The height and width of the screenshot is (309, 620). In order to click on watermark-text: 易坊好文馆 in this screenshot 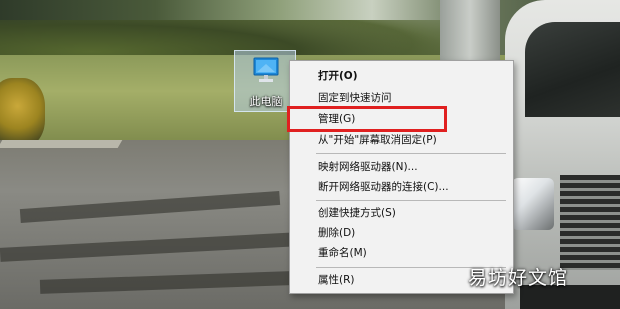, I will do `click(518, 278)`.